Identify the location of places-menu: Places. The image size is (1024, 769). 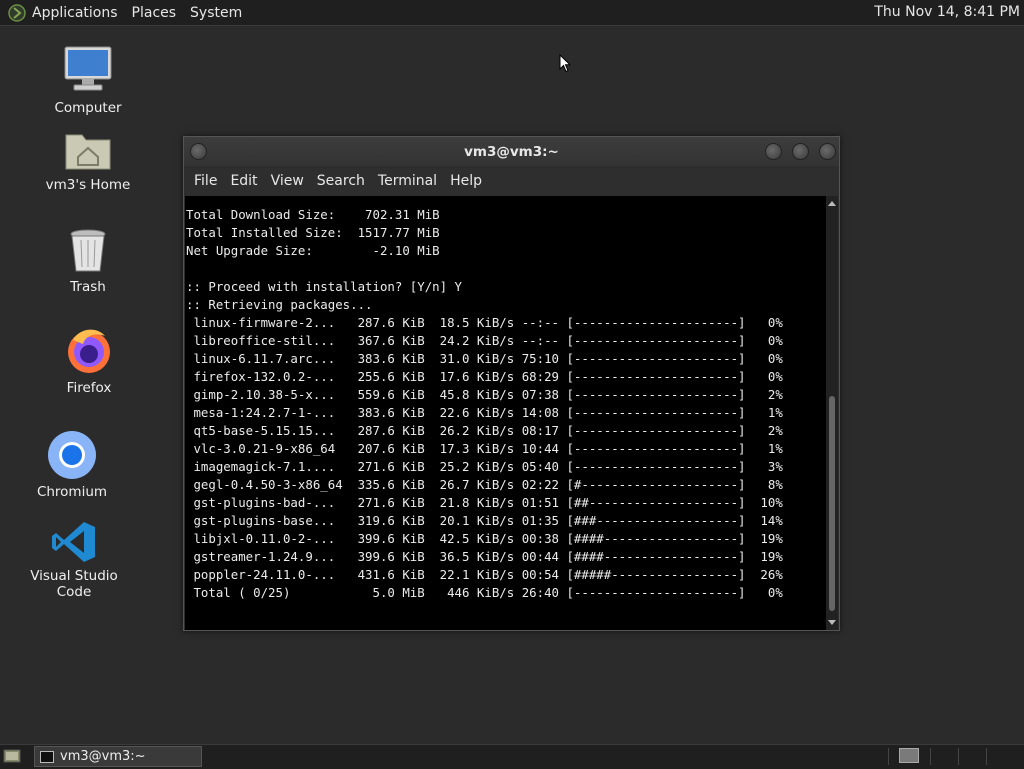
(154, 13).